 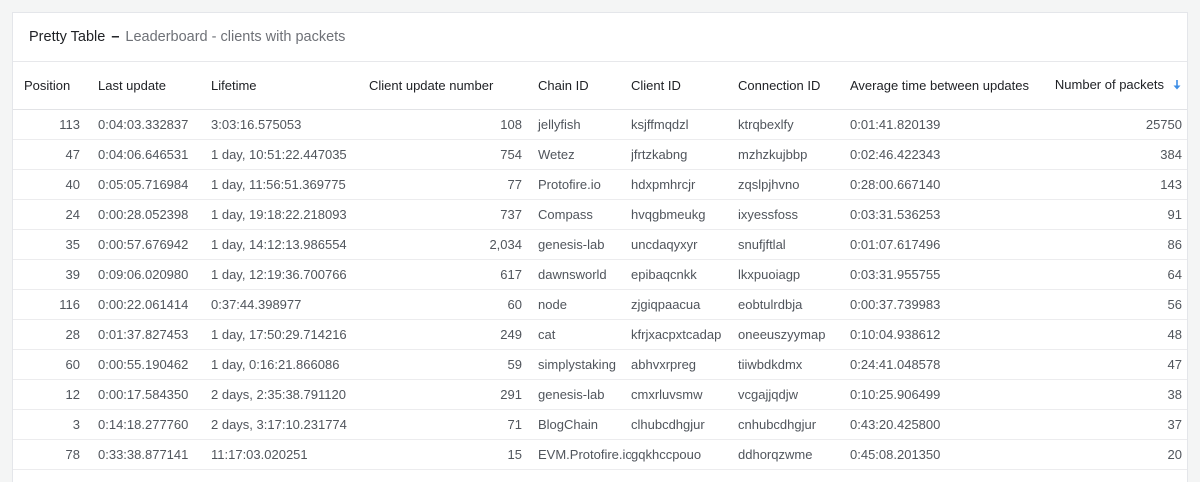 What do you see at coordinates (279, 334) in the screenshot?
I see `cell-lifetime: 1 day, 17:50:29.714216` at bounding box center [279, 334].